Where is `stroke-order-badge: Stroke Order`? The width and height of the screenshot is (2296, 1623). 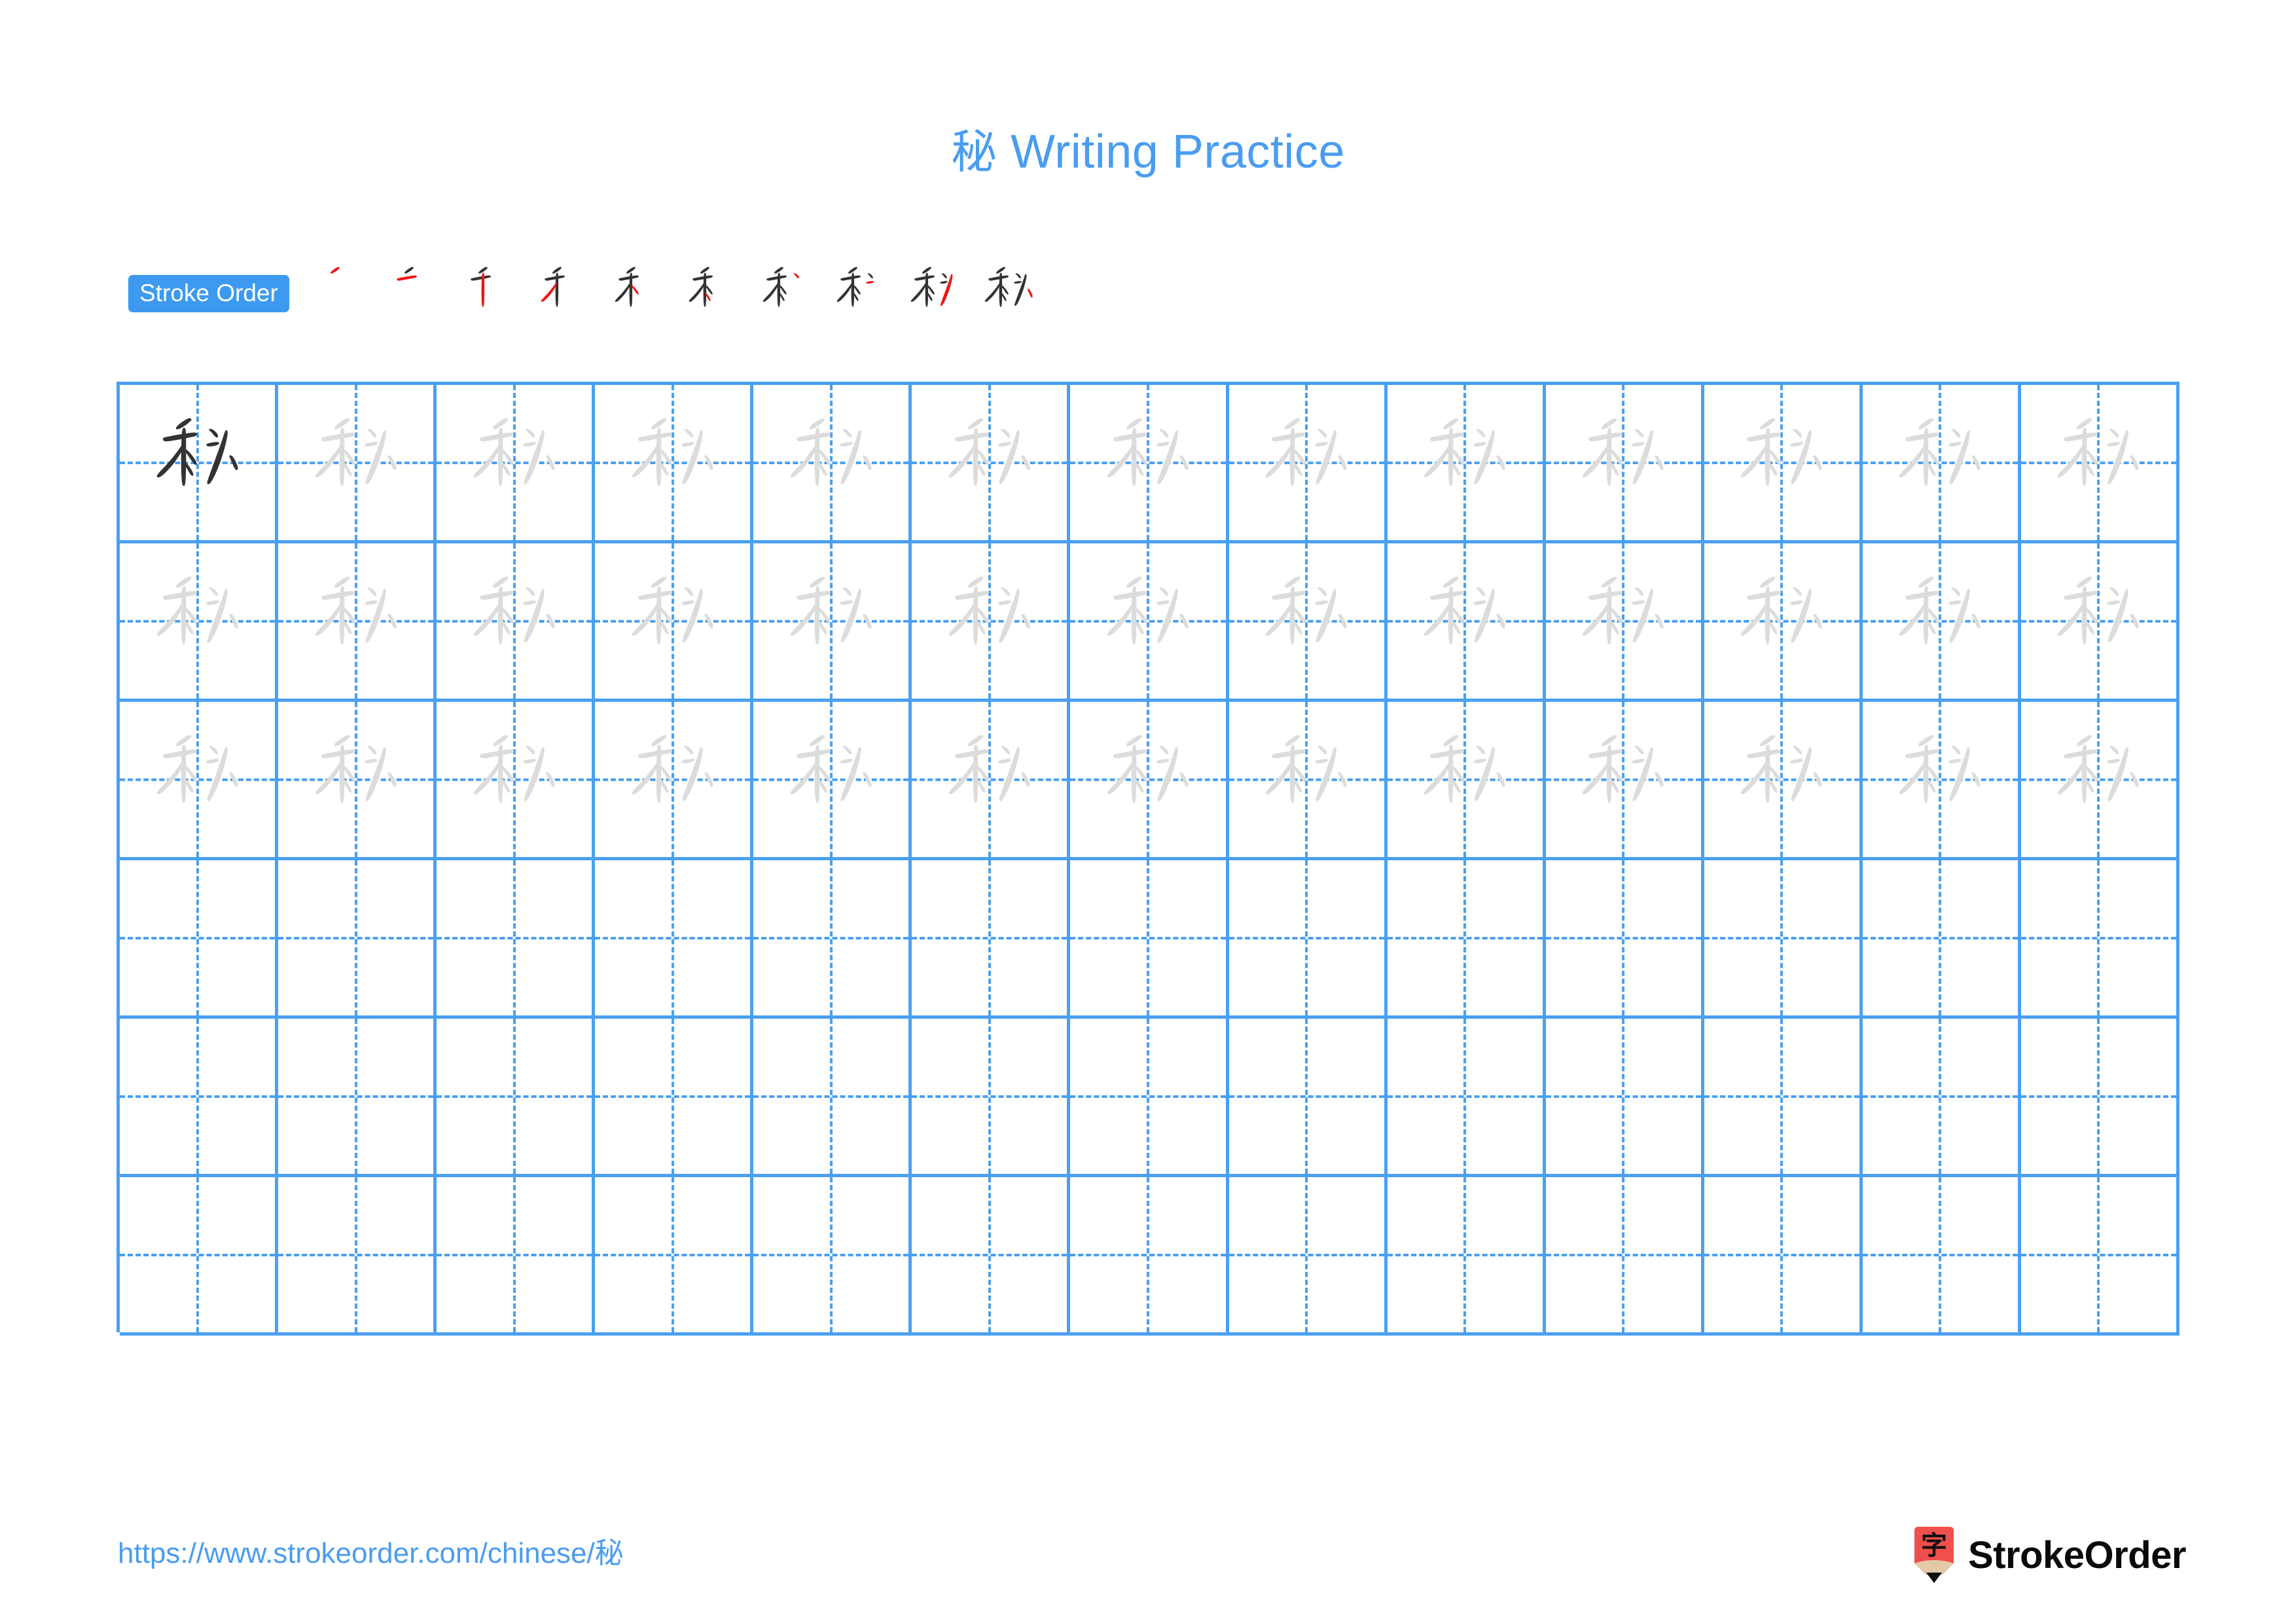
stroke-order-badge: Stroke Order is located at coordinates (208, 293).